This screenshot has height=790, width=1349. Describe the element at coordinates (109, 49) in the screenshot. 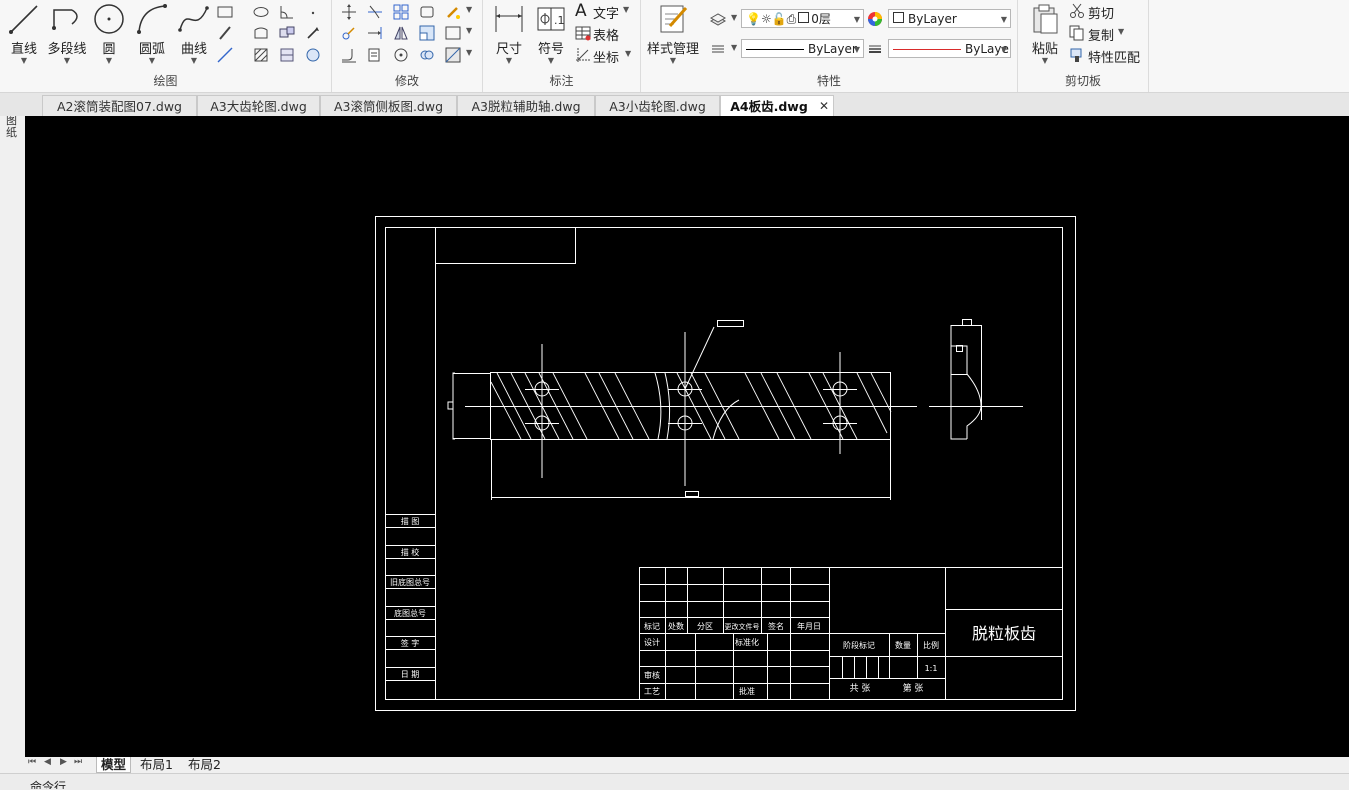

I see `circle-label: 圆` at that location.